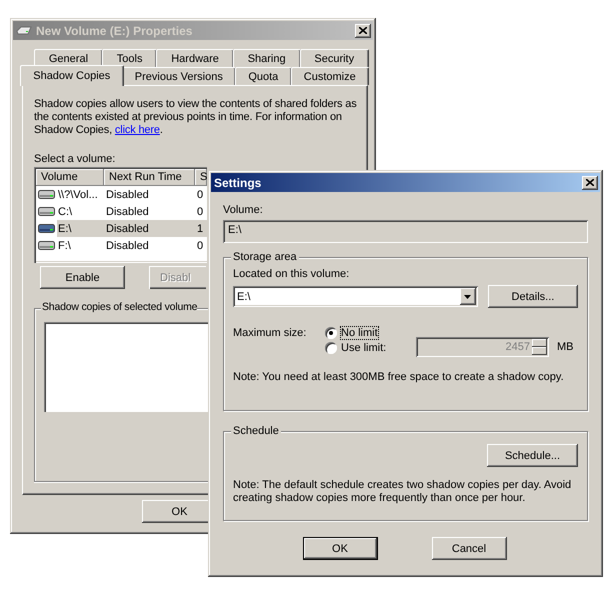  I want to click on enable-button: Enable, so click(82, 277).